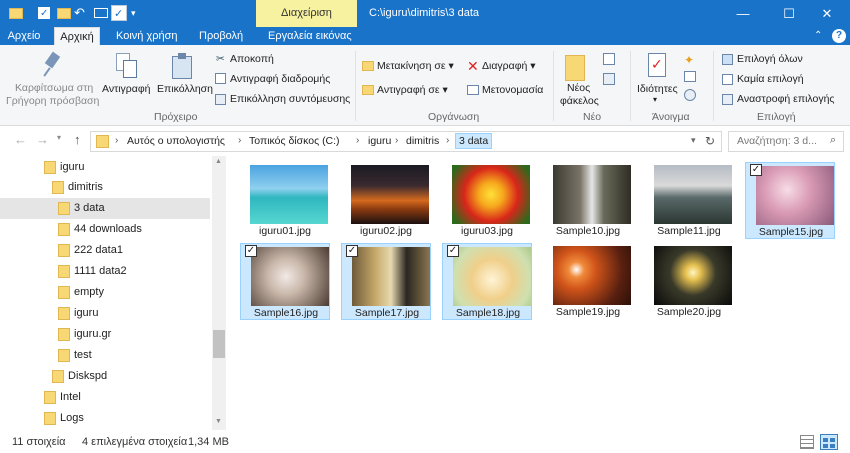 This screenshot has height=453, width=850. I want to click on large-icons-view-icon, so click(829, 442).